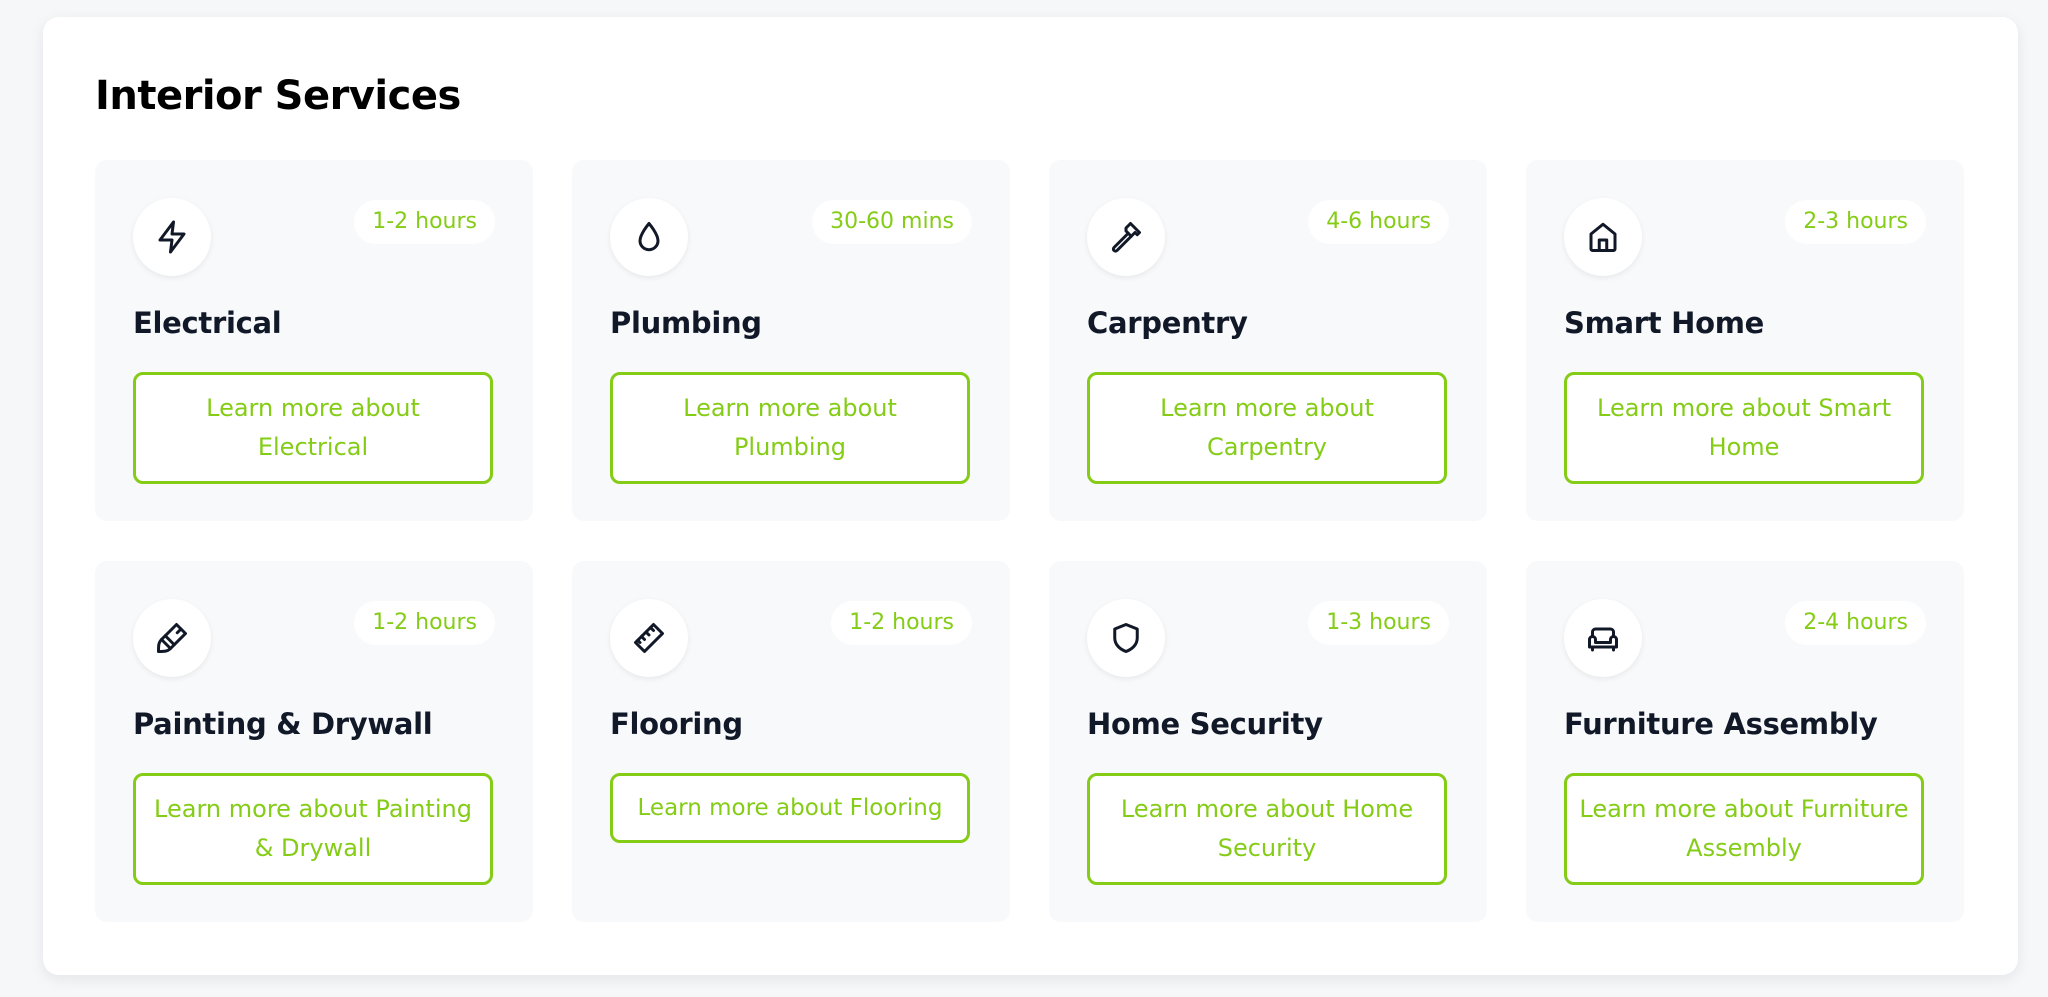 This screenshot has width=2048, height=997. I want to click on duration-badge: 4-6 hours, so click(1378, 222).